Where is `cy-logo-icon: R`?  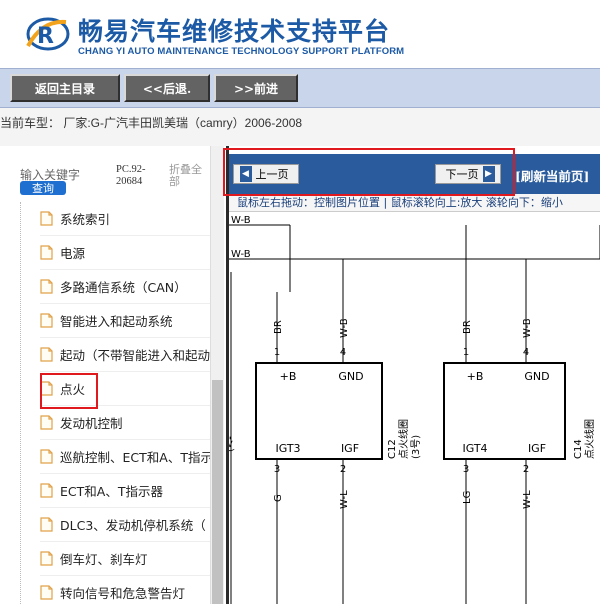 cy-logo-icon: R is located at coordinates (48, 34).